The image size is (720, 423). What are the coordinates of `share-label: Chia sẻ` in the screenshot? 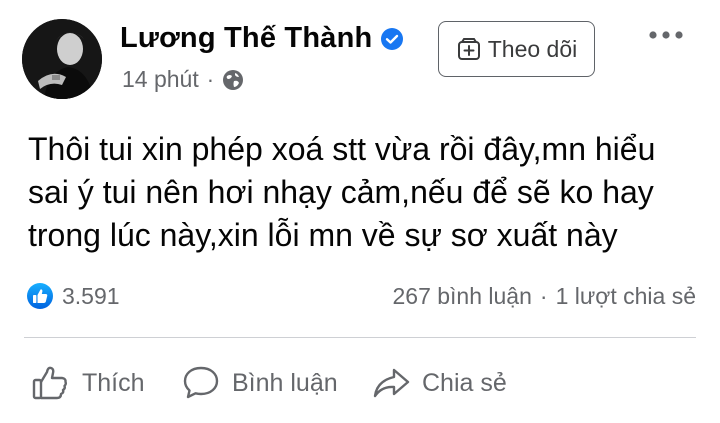 It's located at (464, 382).